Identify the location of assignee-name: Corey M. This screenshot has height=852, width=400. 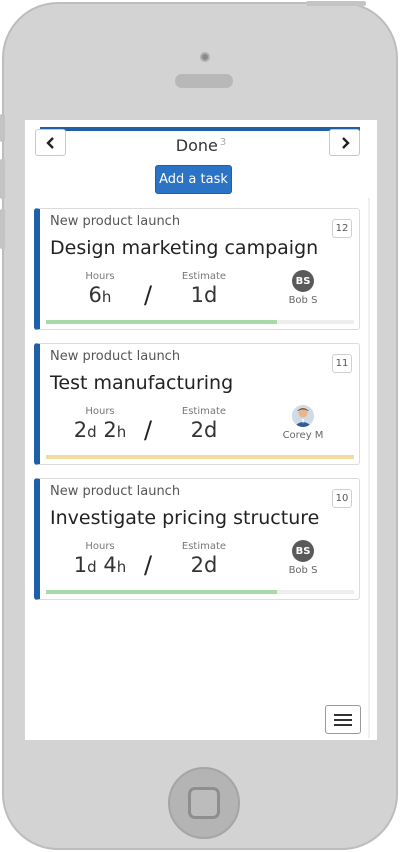
(303, 435).